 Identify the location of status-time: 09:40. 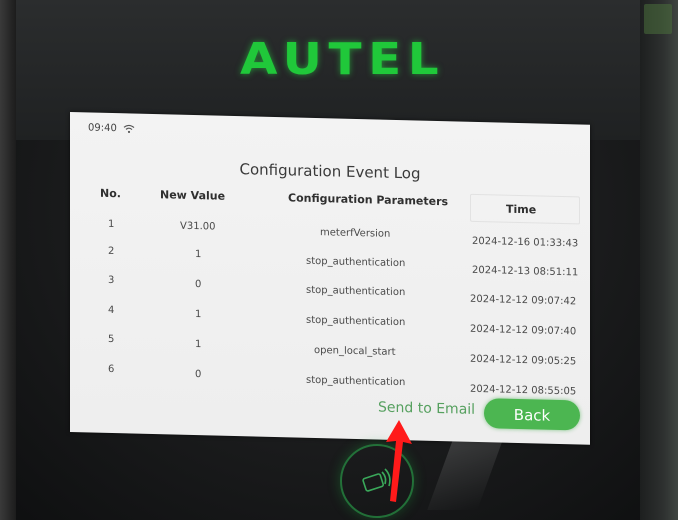
(102, 128).